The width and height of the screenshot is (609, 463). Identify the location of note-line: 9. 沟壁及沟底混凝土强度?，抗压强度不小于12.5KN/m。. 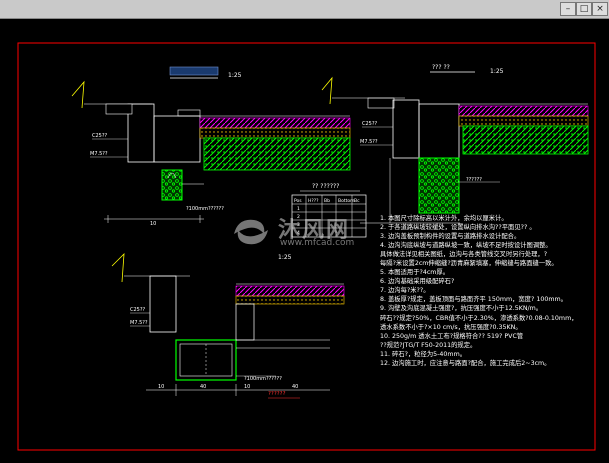
(461, 309).